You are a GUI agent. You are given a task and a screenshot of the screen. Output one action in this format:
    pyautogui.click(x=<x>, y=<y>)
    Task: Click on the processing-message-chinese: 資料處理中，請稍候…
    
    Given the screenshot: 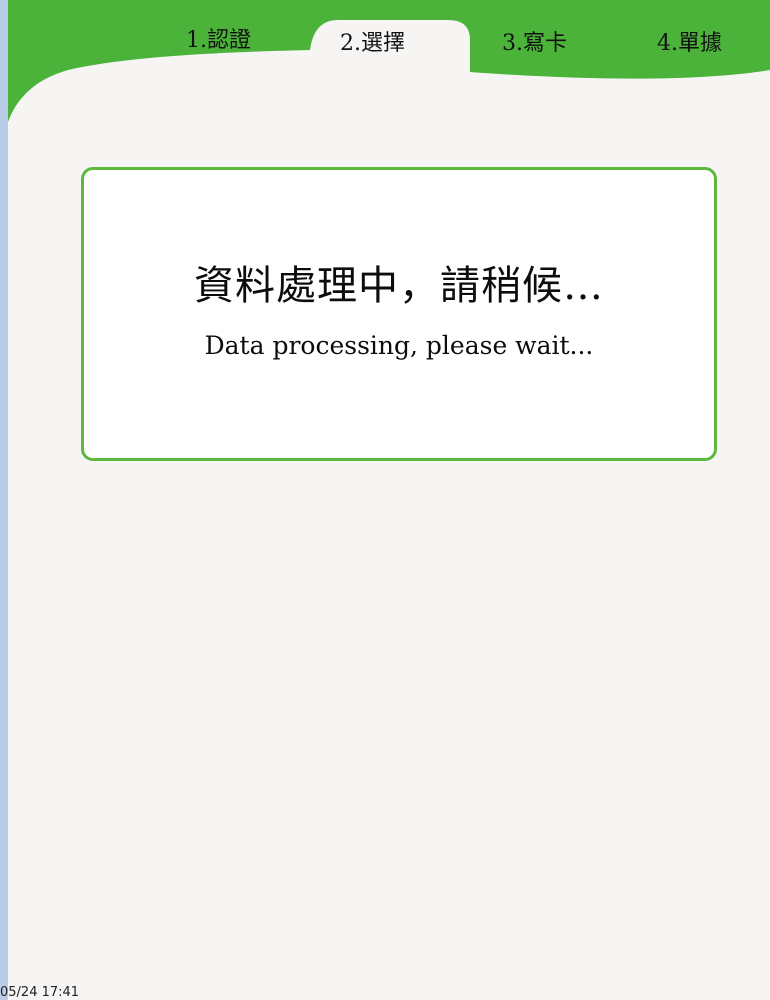 What is the action you would take?
    pyautogui.click(x=399, y=286)
    